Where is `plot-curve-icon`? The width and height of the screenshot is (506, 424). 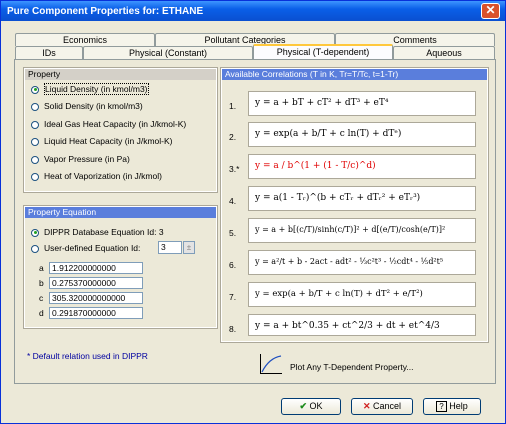
plot-curve-icon is located at coordinates (271, 364).